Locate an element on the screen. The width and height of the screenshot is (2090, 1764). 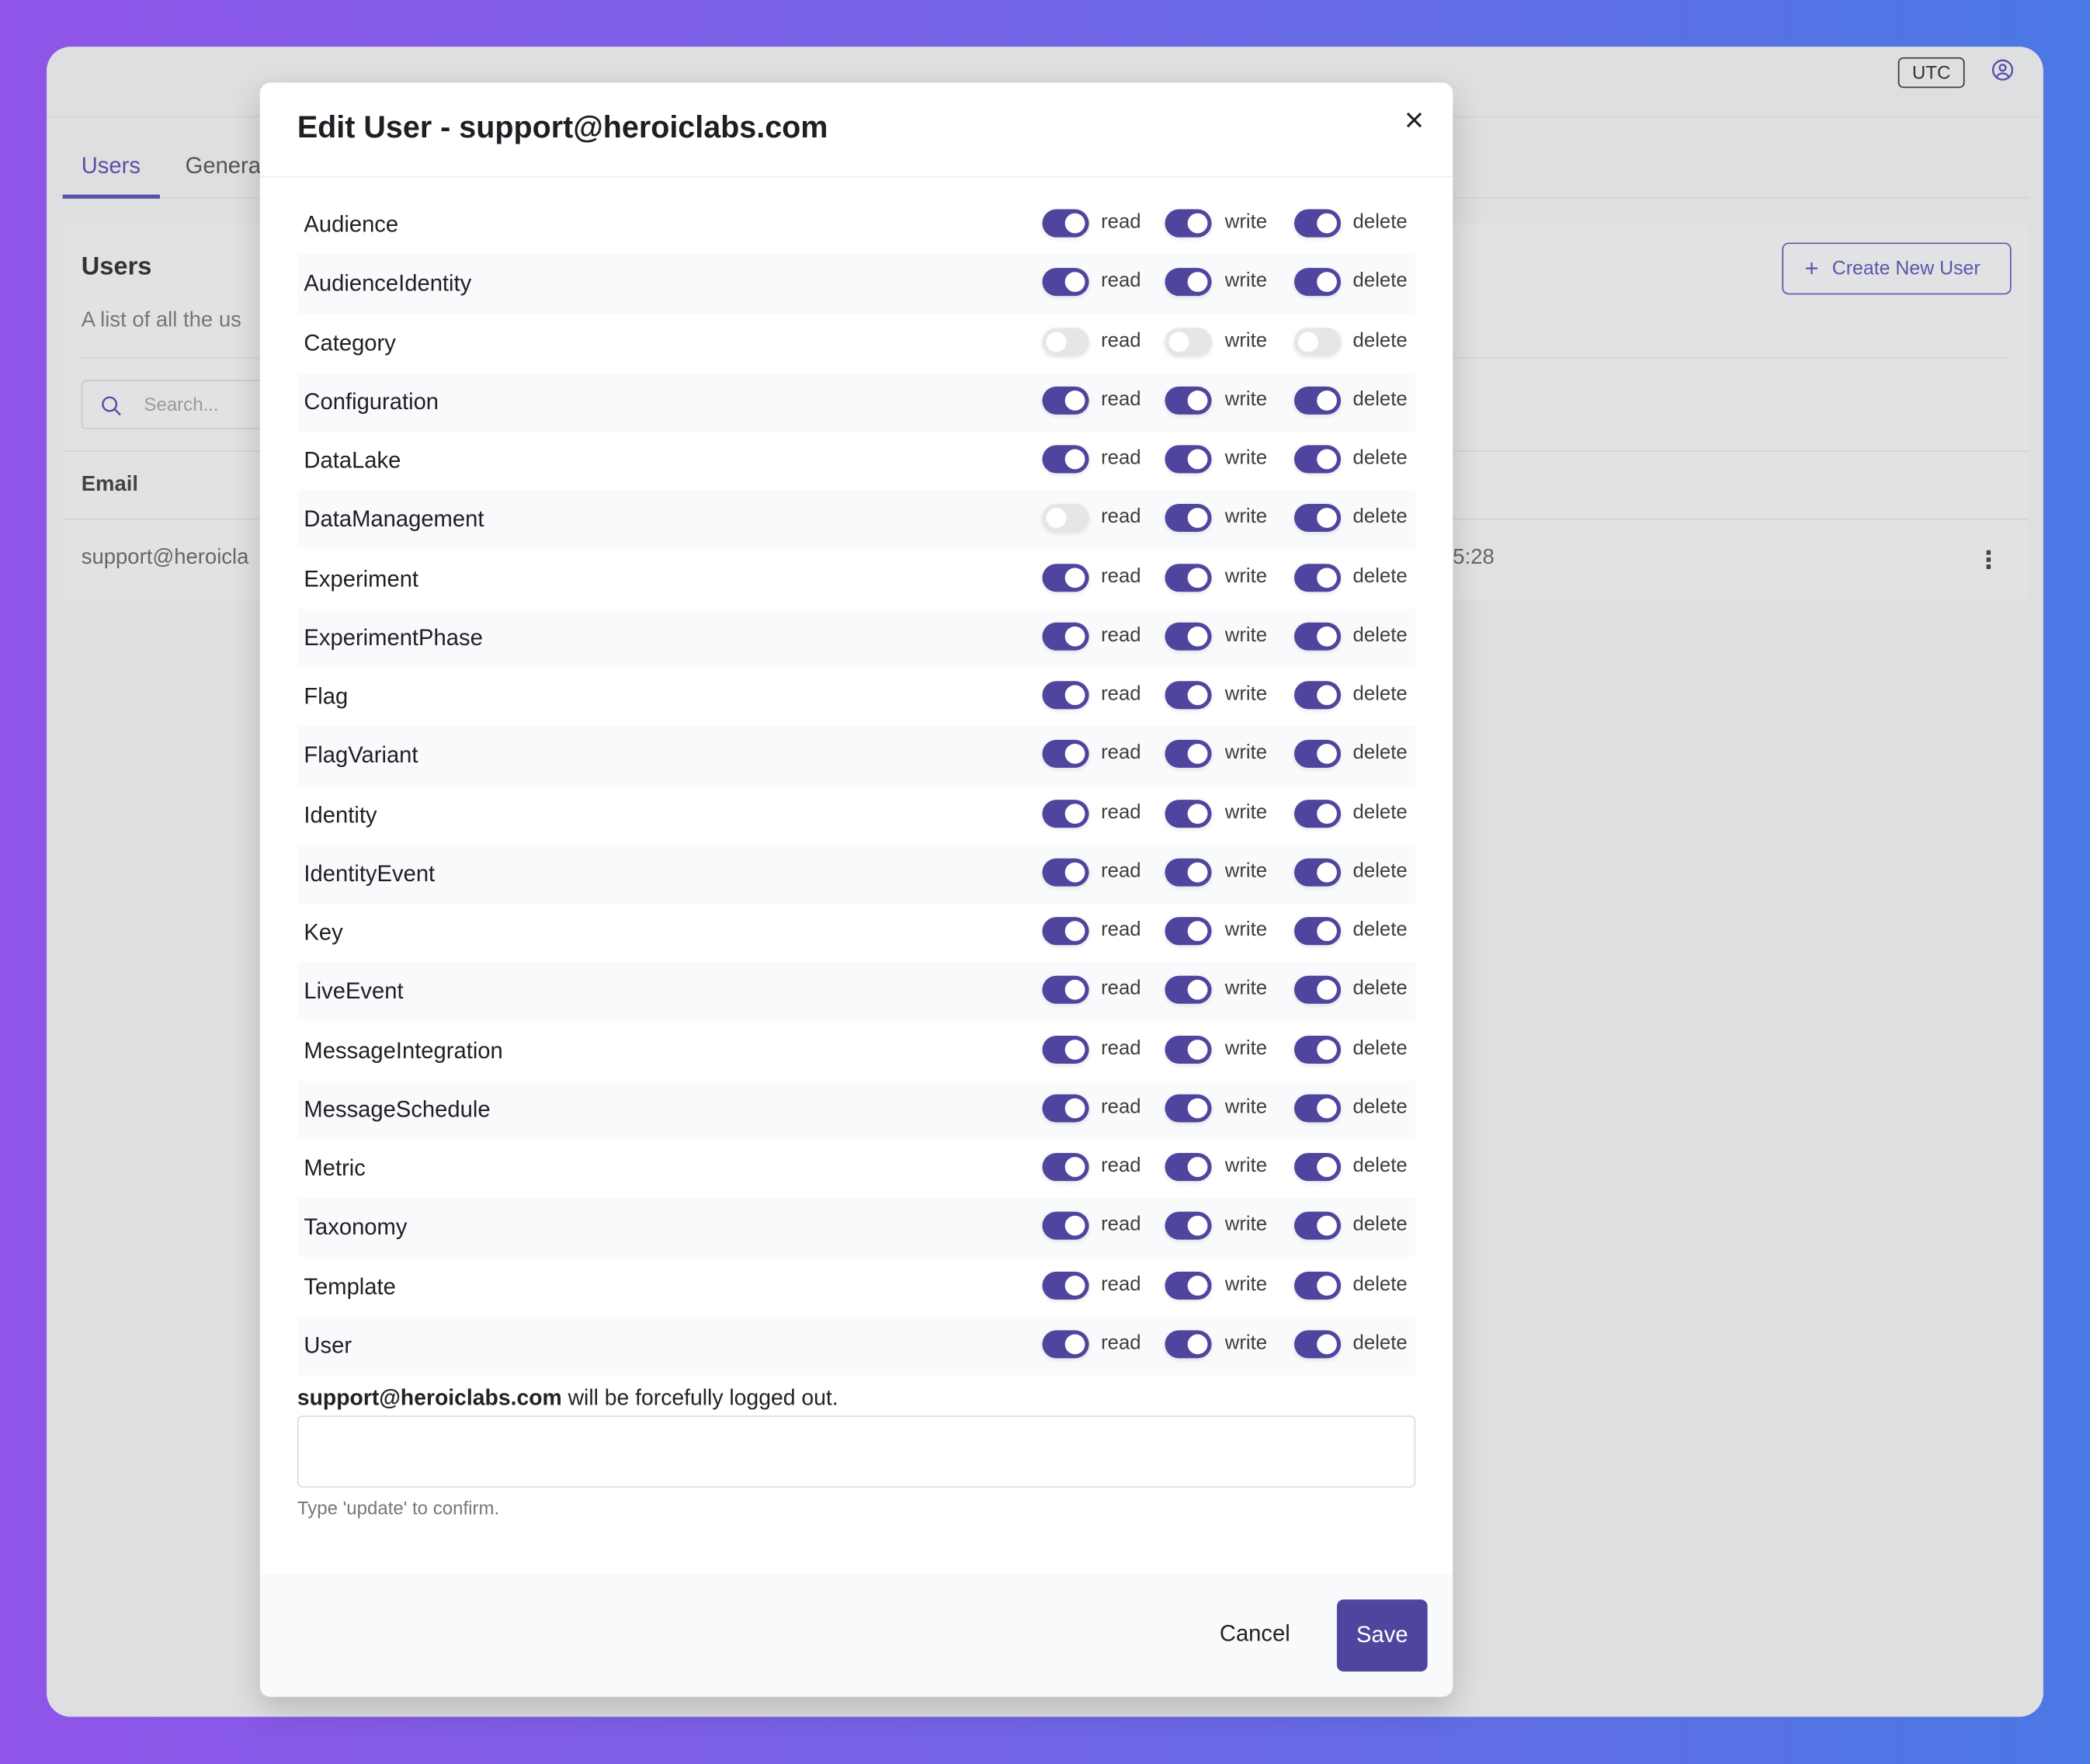
permission-row: ExperimentPhase read write delete is located at coordinates (856, 638).